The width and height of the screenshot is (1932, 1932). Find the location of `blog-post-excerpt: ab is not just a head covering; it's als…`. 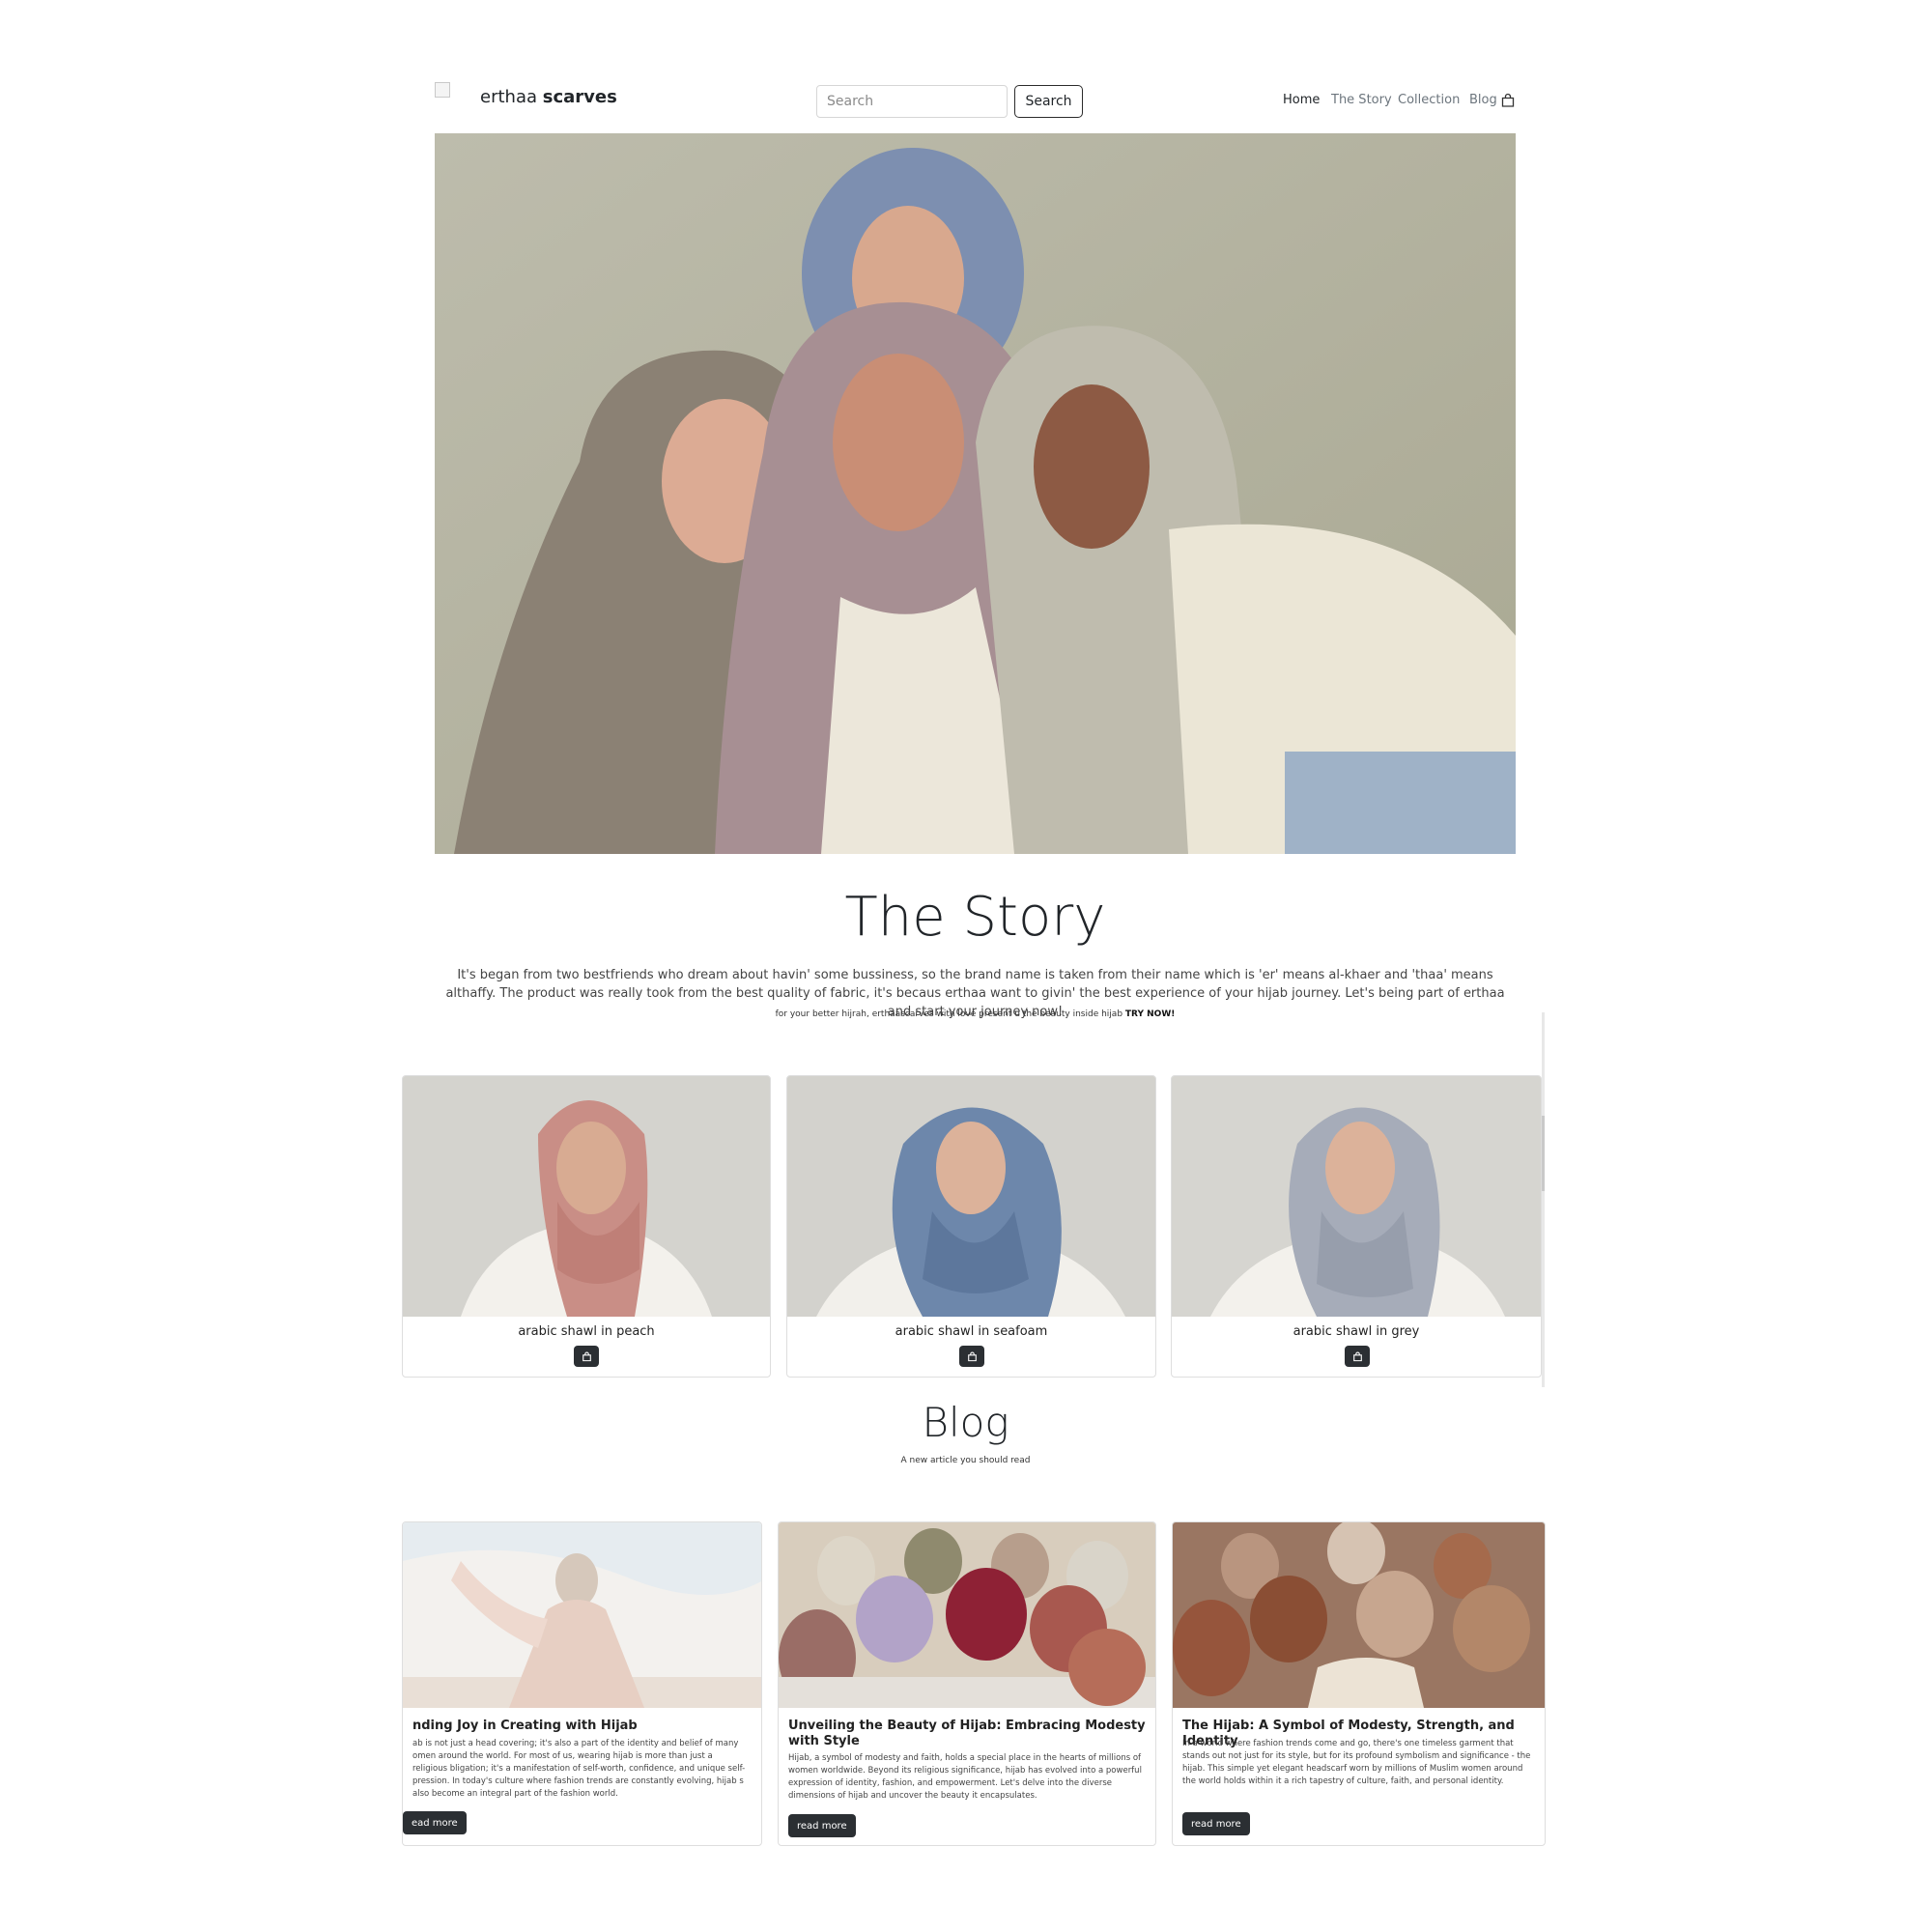

blog-post-excerpt: ab is not just a head covering; it's als… is located at coordinates (579, 1769).